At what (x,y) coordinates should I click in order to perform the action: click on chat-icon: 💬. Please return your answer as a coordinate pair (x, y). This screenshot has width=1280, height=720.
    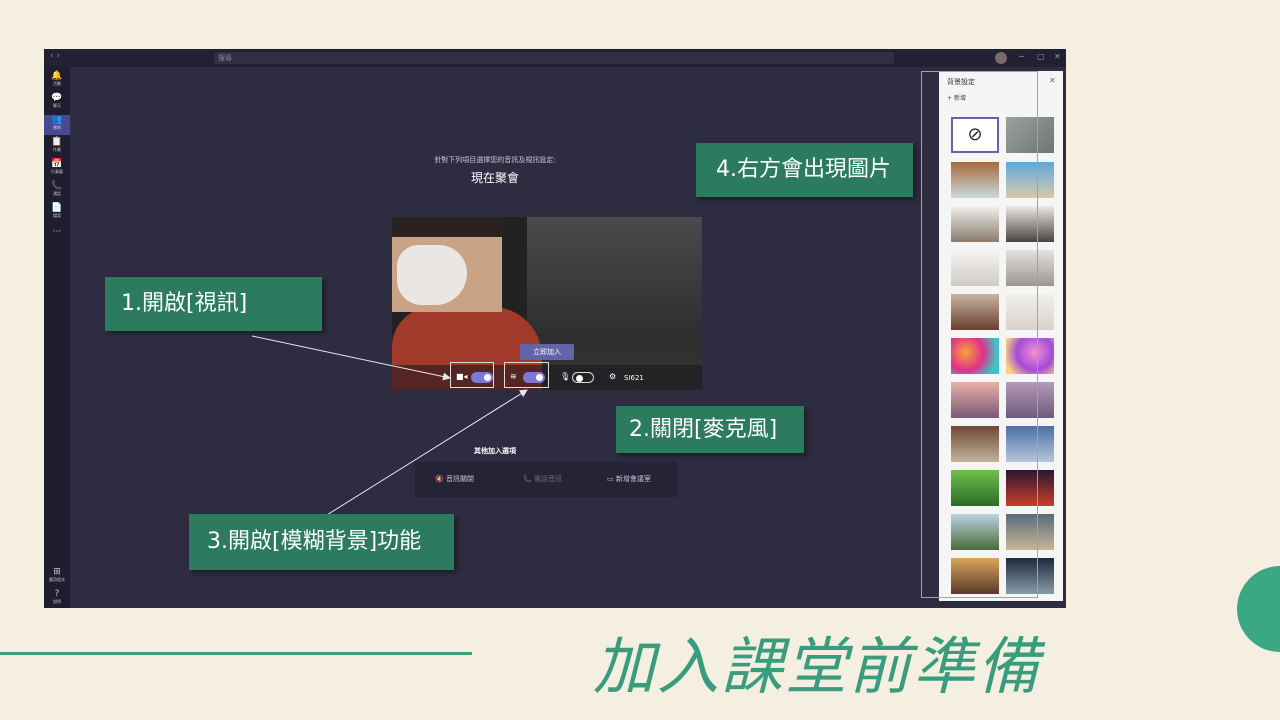
    Looking at the image, I should click on (57, 98).